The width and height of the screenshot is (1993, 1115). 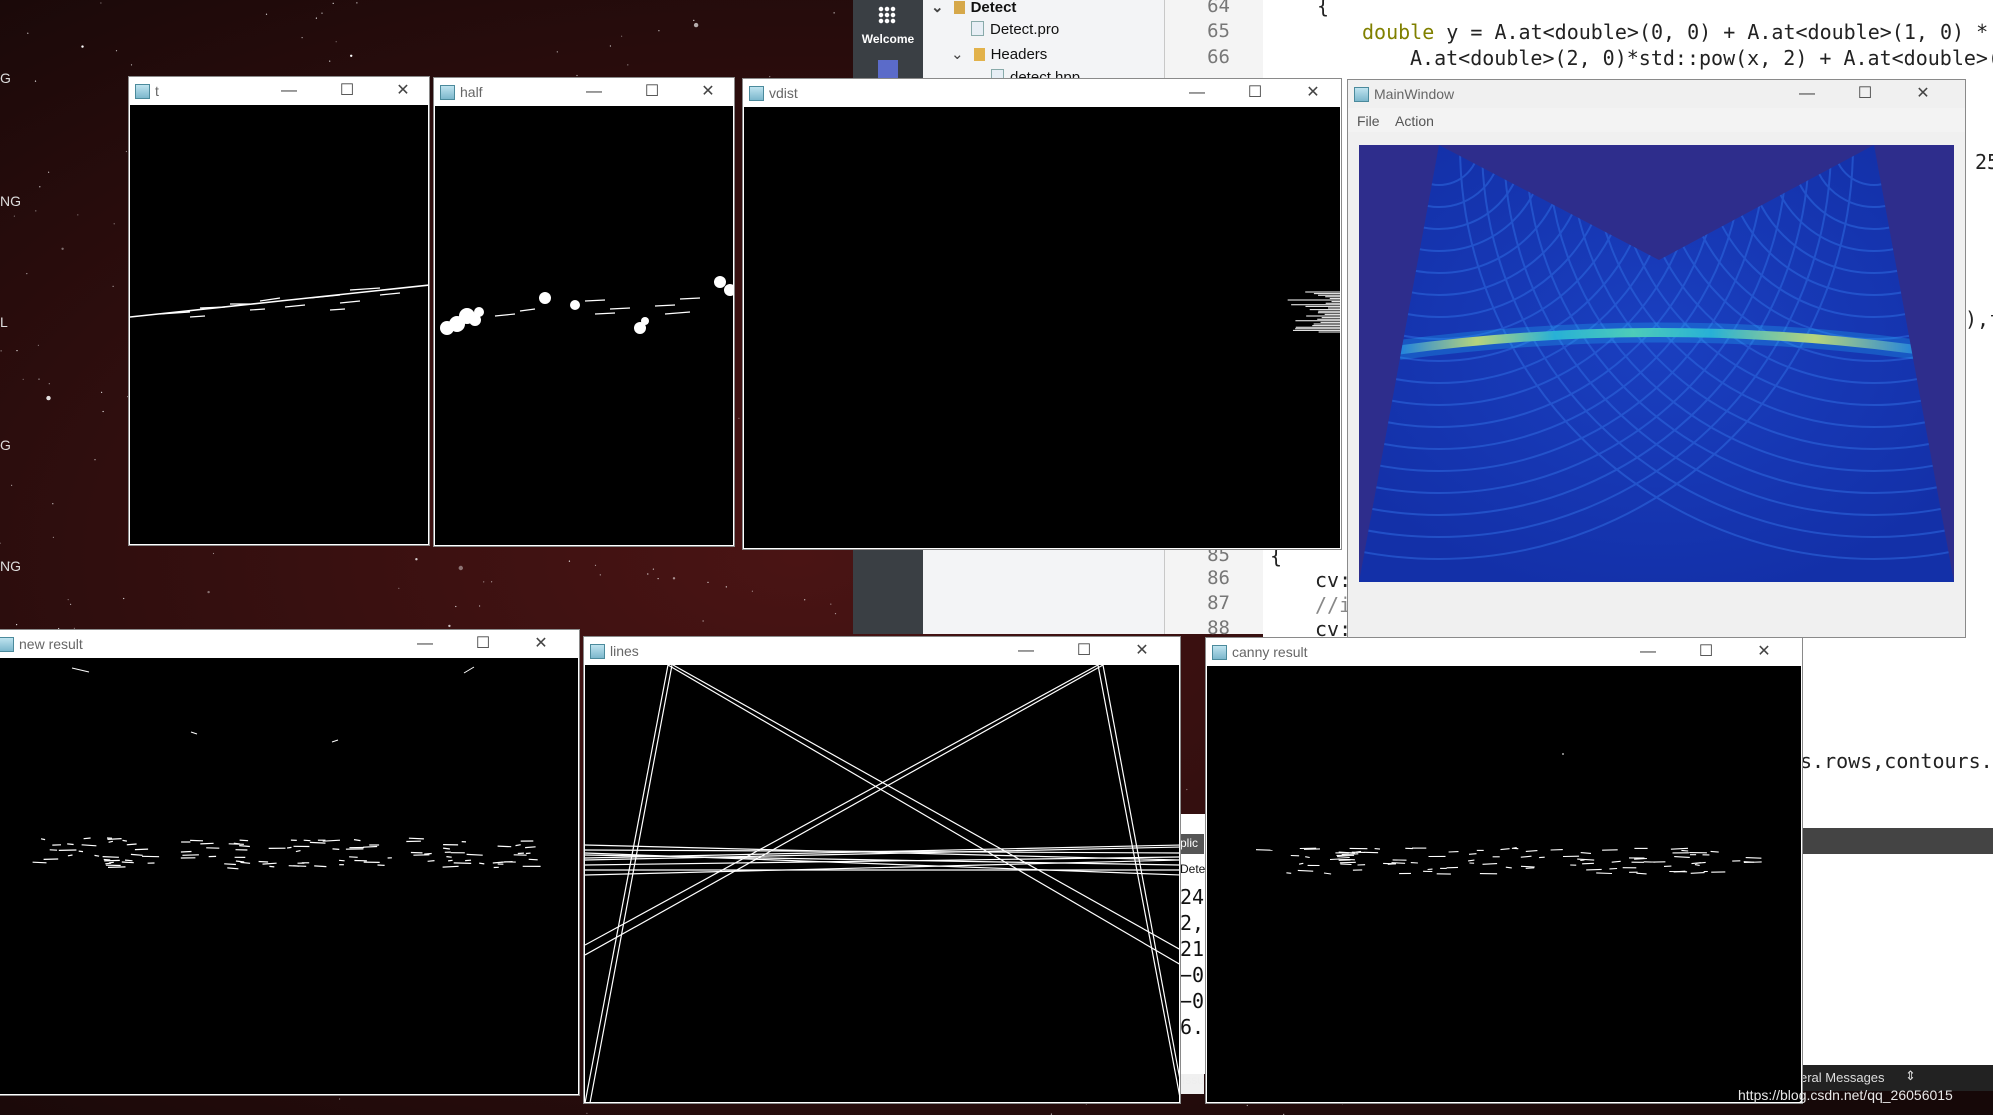 What do you see at coordinates (1313, 312) in the screenshot?
I see `histogram-image` at bounding box center [1313, 312].